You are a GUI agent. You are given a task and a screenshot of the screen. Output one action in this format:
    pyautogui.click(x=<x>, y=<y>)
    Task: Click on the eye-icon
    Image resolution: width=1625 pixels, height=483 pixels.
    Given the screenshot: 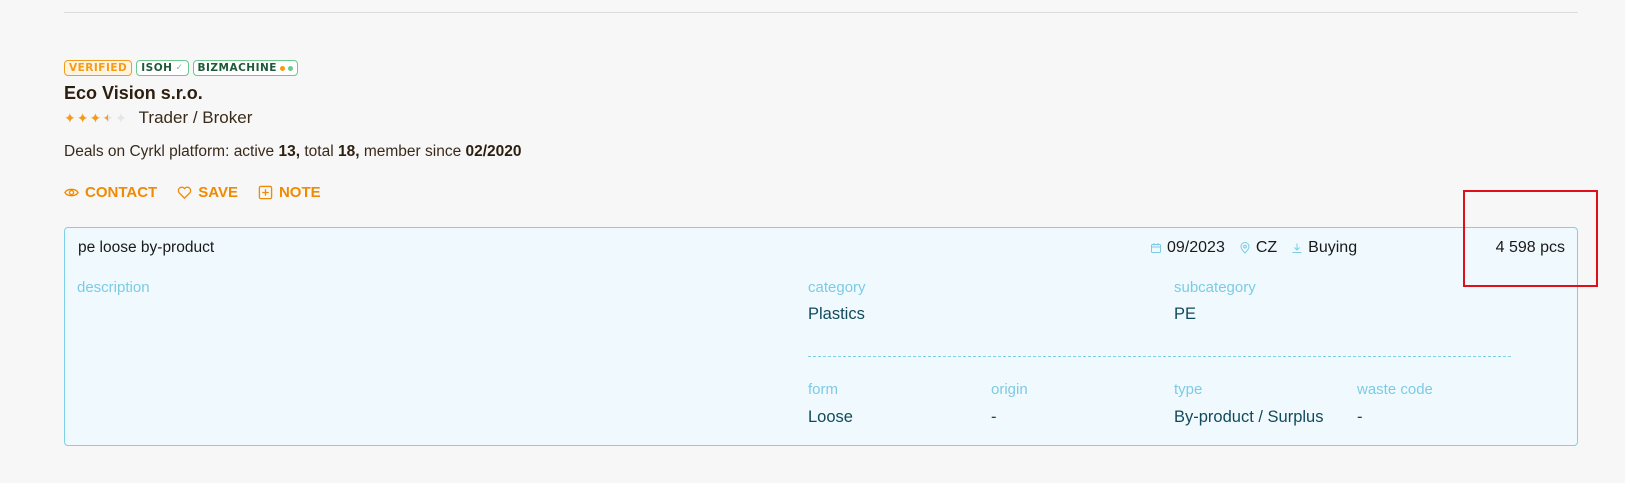 What is the action you would take?
    pyautogui.click(x=71, y=192)
    